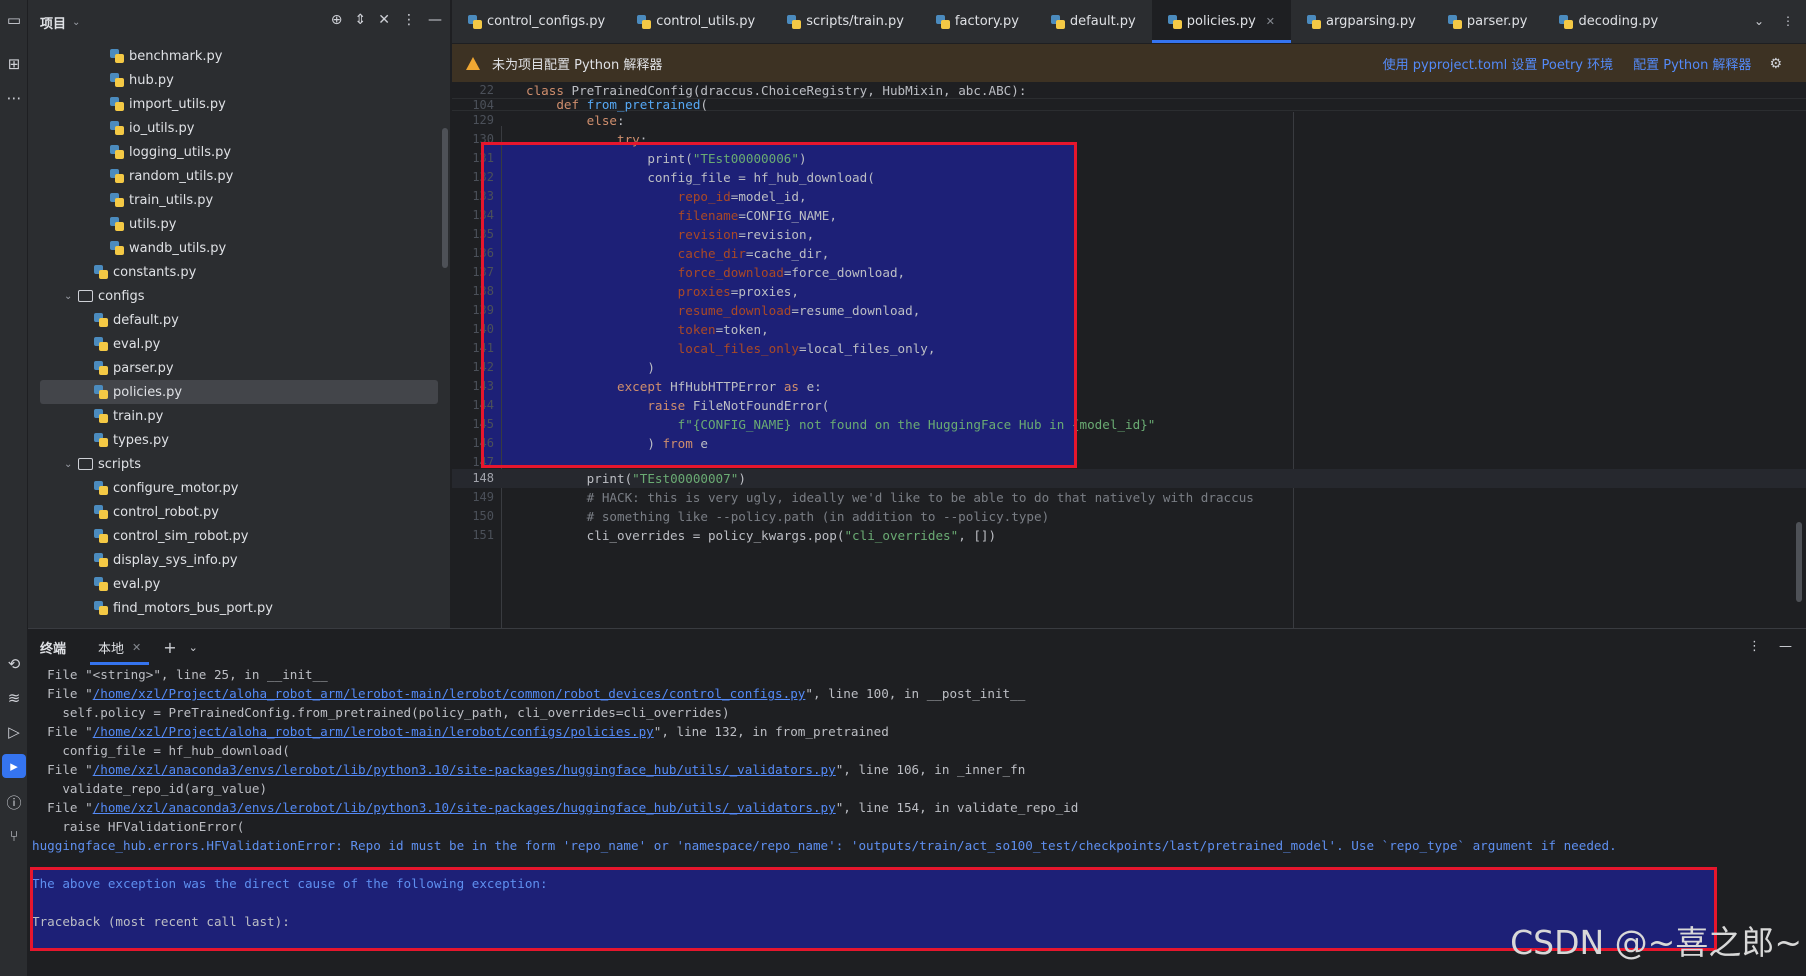 This screenshot has width=1806, height=976. Describe the element at coordinates (239, 56) in the screenshot. I see `tree-file: benchmark.py` at that location.